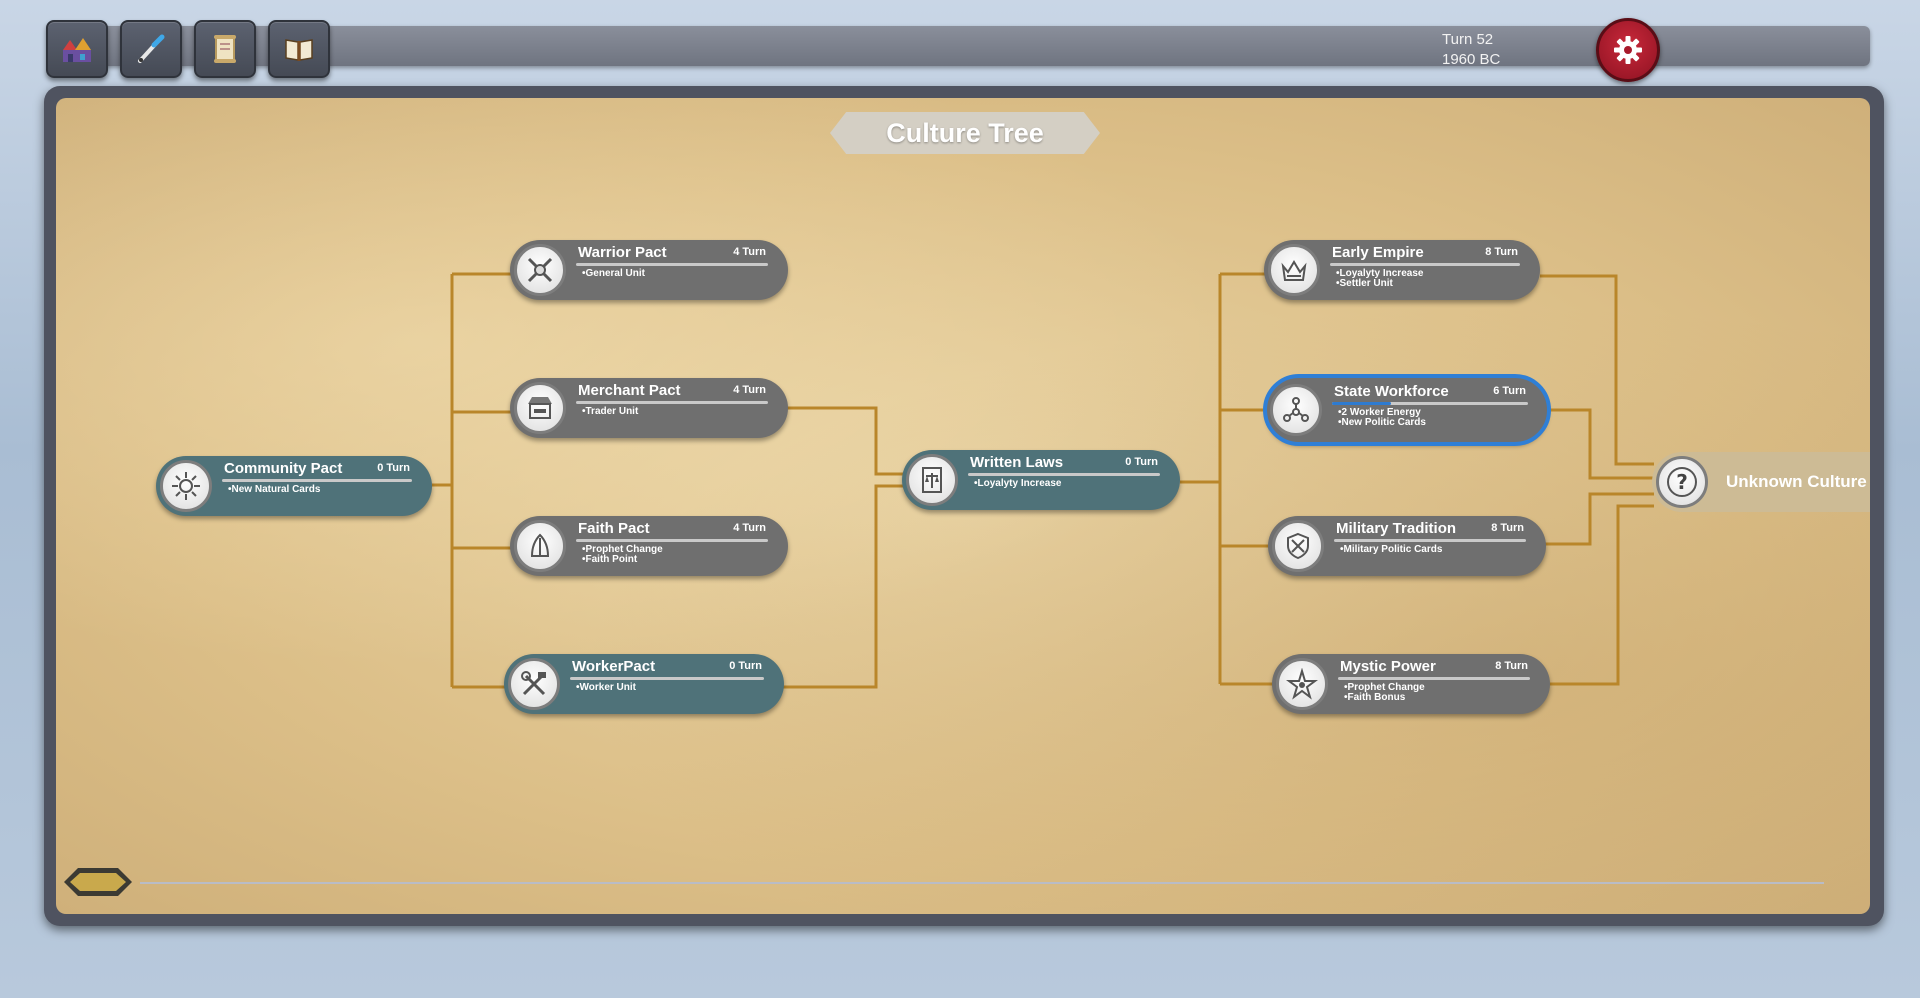  What do you see at coordinates (1391, 391) in the screenshot?
I see `node-title: State Workforce` at bounding box center [1391, 391].